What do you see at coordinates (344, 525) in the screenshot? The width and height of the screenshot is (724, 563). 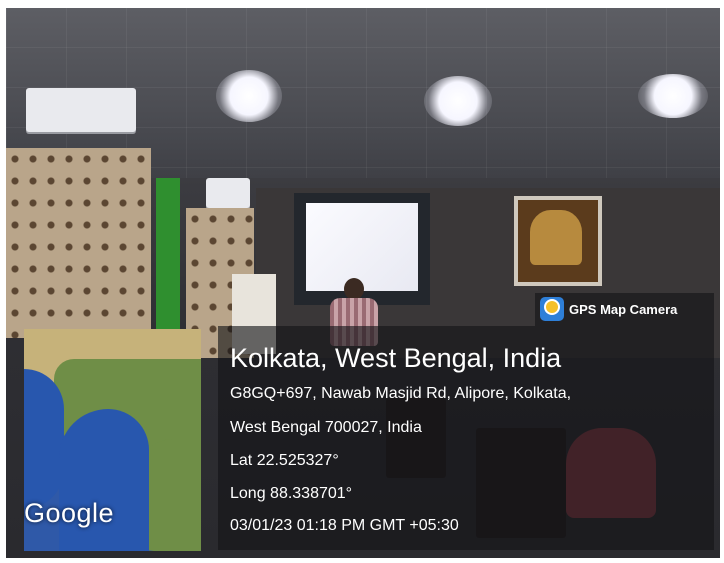 I see `datetime-stamp: 03/01/23 01:18 PM GMT +05:30` at bounding box center [344, 525].